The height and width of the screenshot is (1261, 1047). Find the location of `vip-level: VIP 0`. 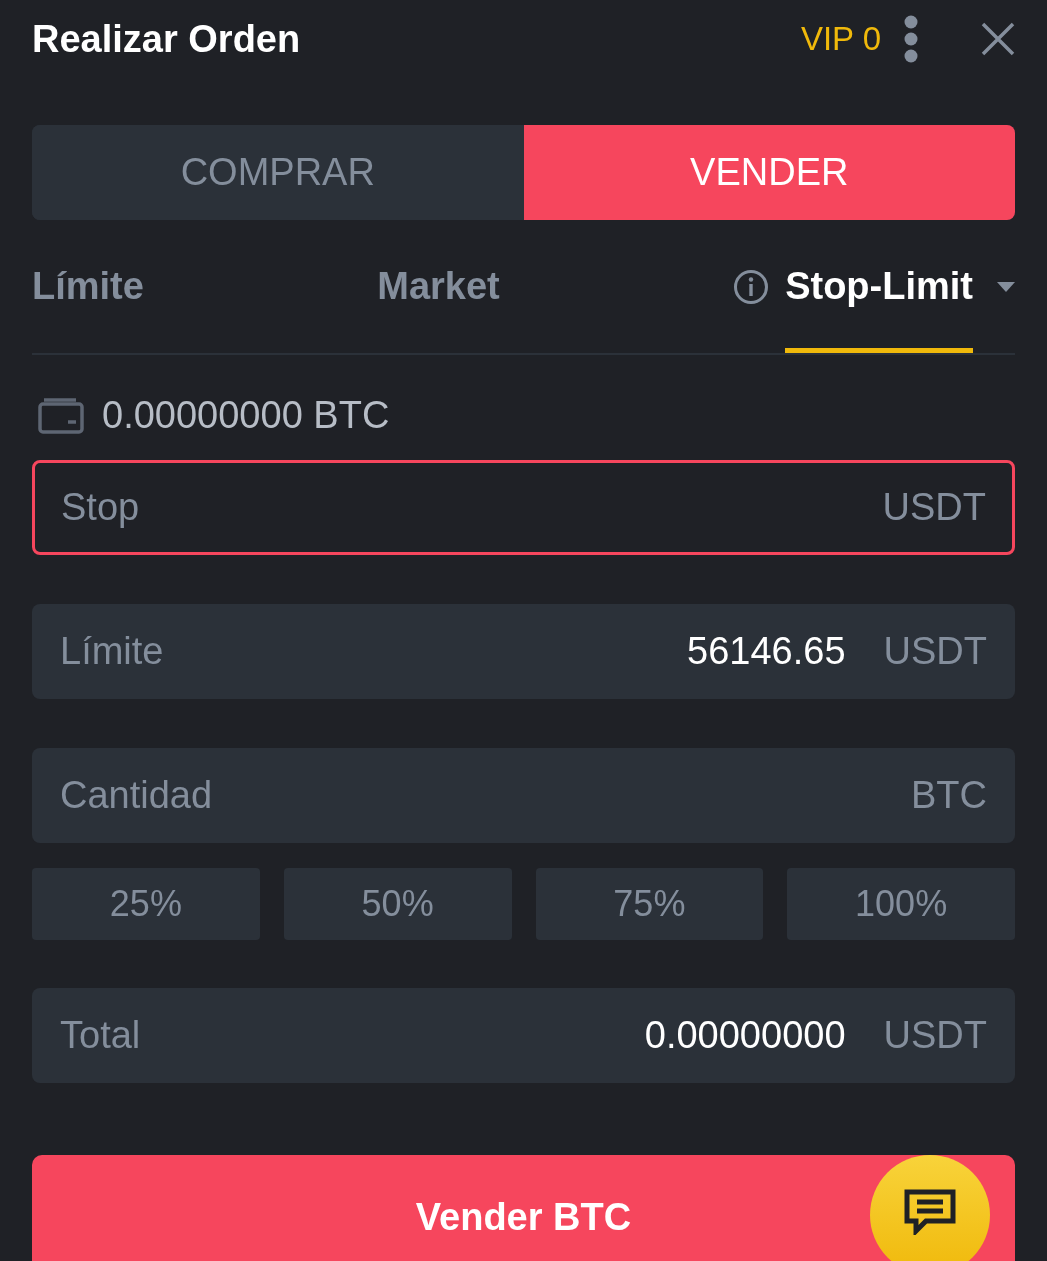

vip-level: VIP 0 is located at coordinates (840, 39).